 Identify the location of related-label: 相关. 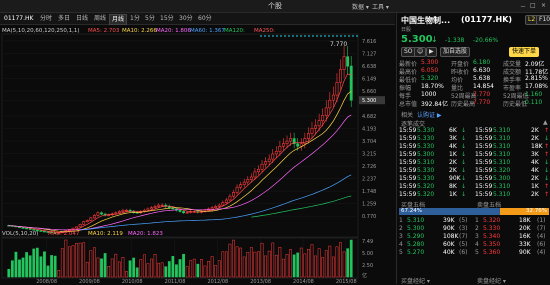
(407, 115).